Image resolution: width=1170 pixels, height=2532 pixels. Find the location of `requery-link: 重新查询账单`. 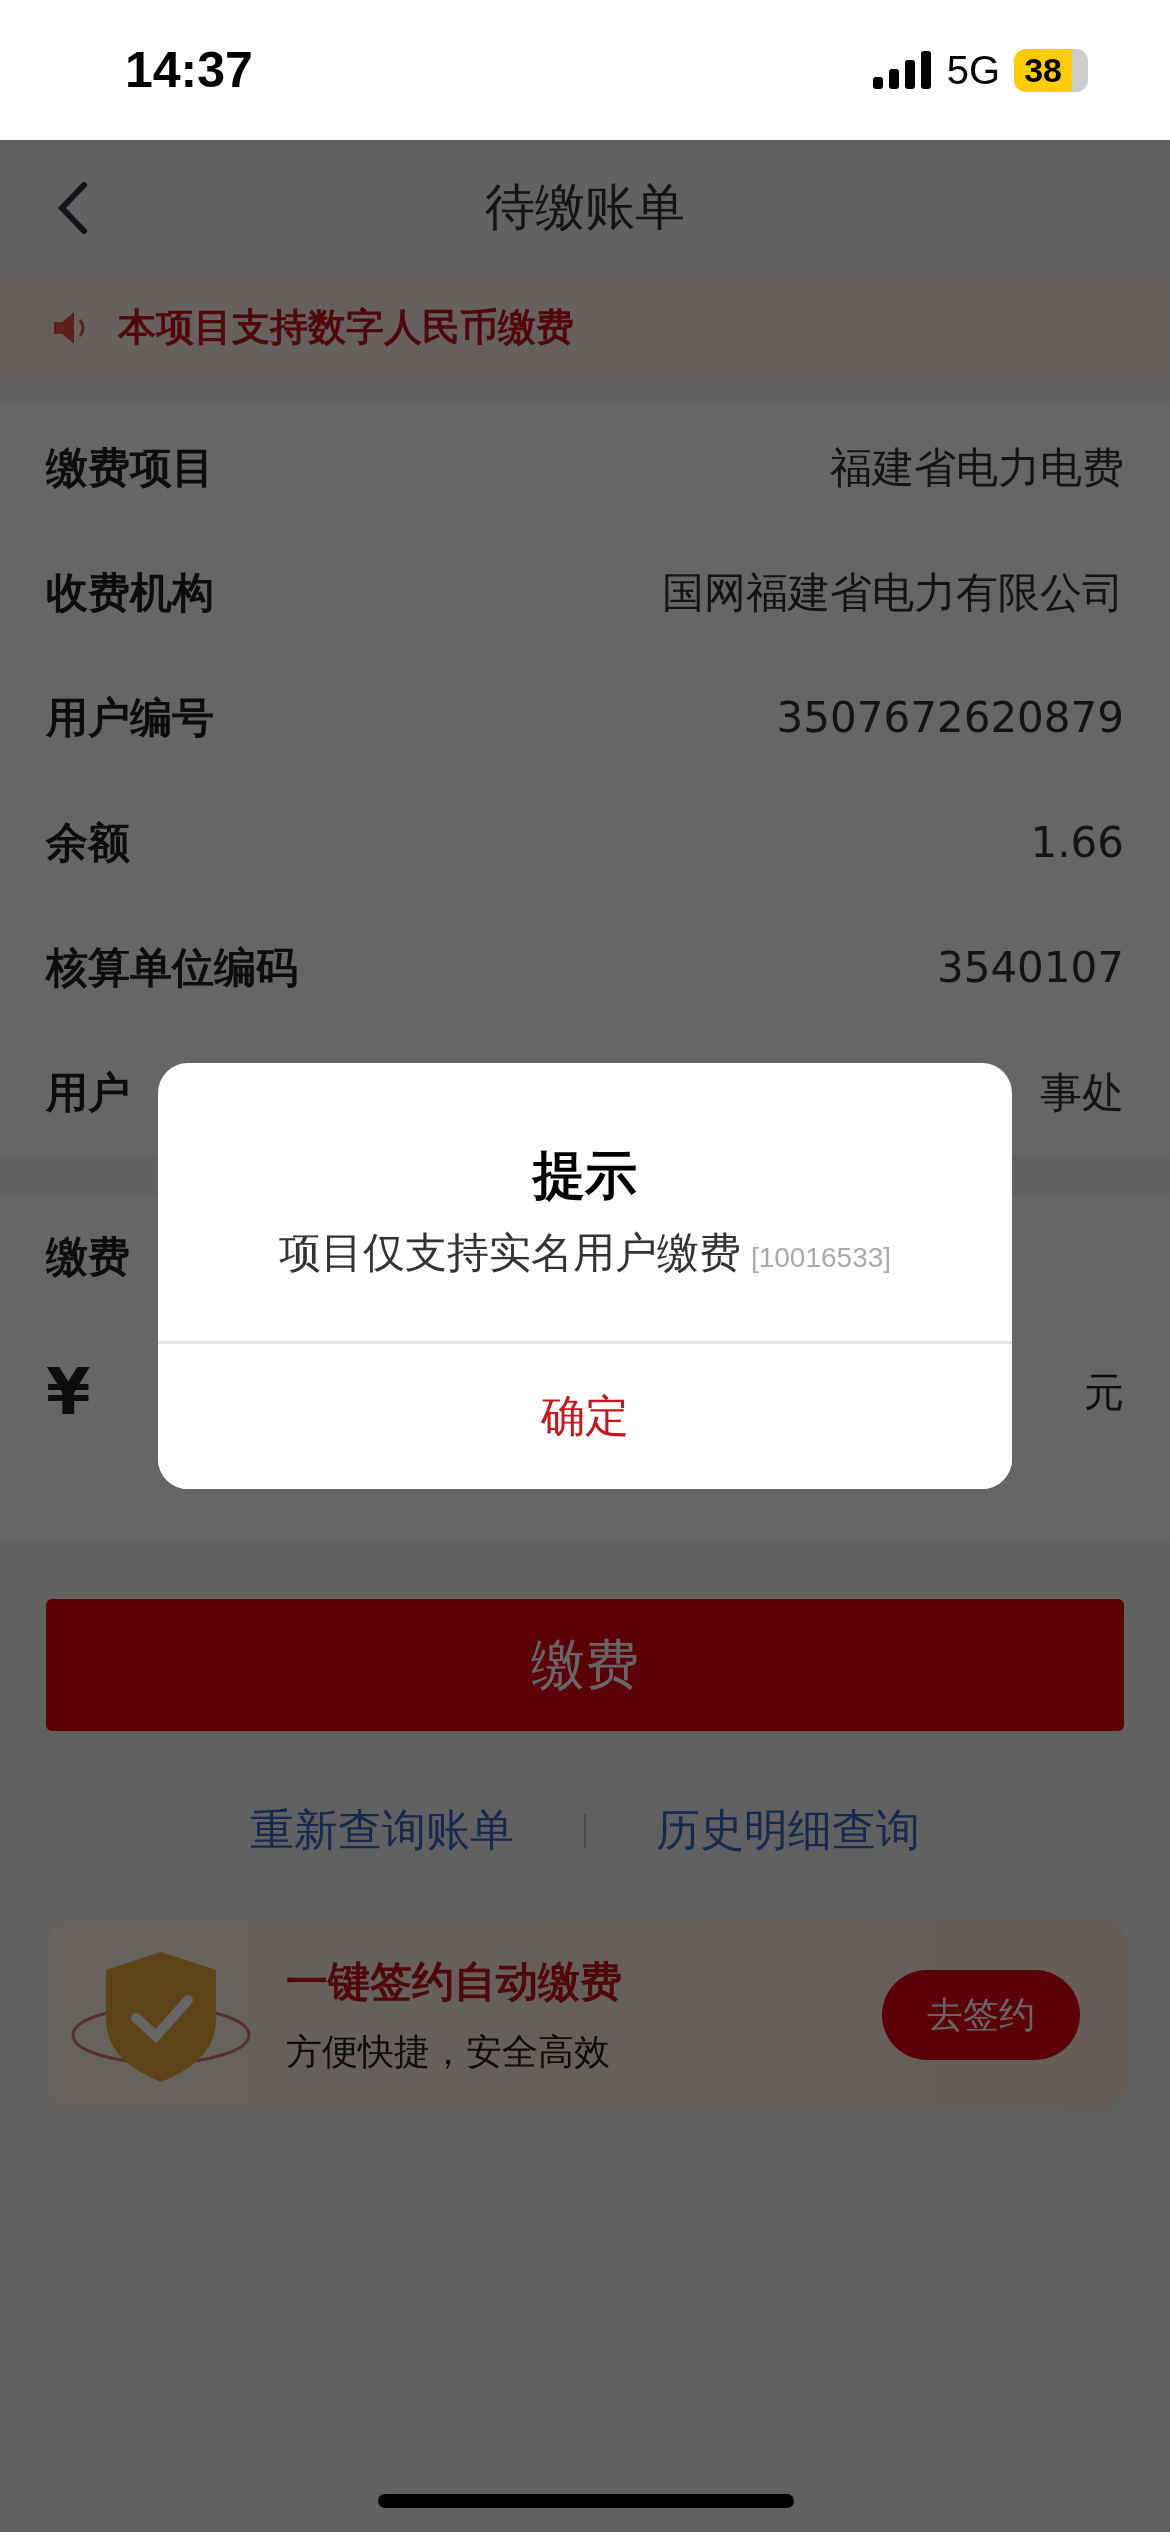

requery-link: 重新查询账单 is located at coordinates (382, 1830).